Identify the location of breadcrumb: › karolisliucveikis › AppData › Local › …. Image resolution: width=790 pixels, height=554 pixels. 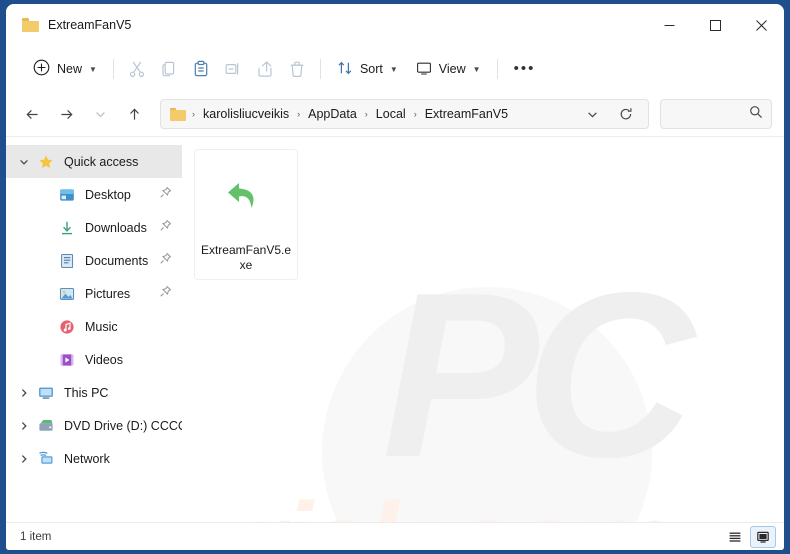
(404, 114).